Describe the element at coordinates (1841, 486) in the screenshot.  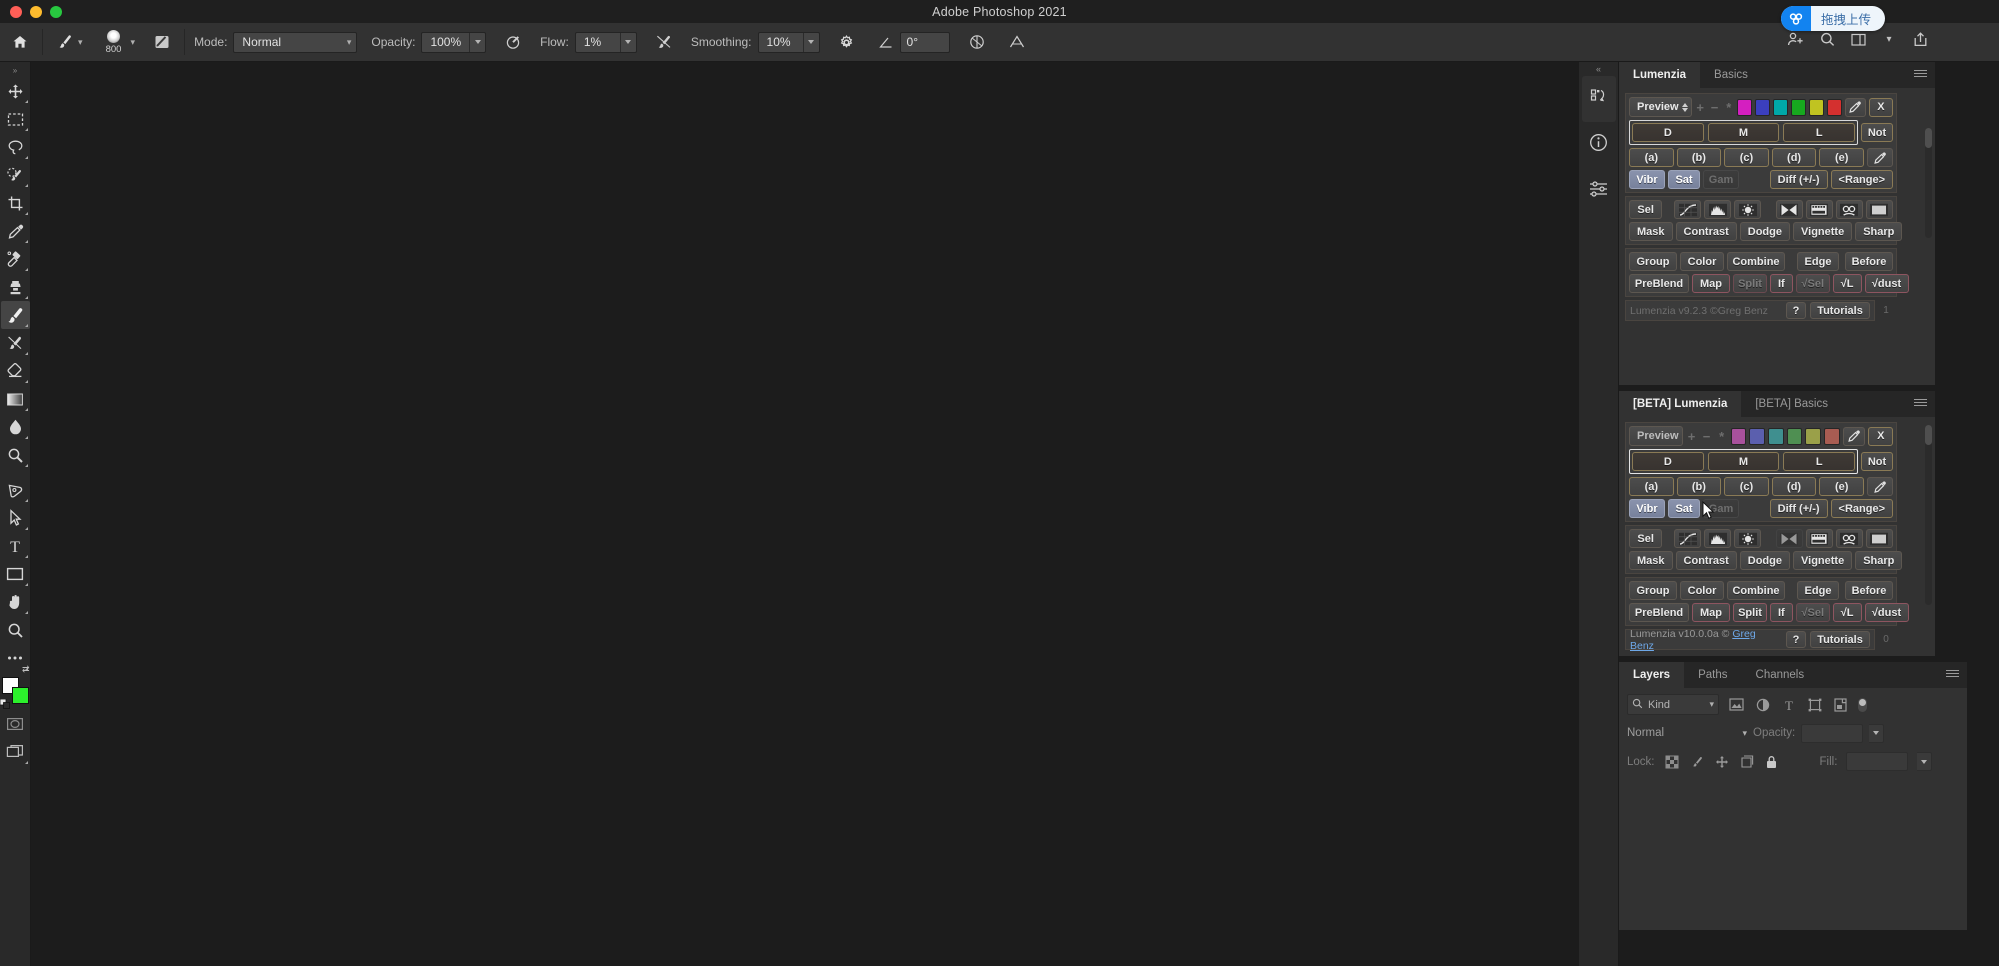
I see `beta-sublevel-e-button: (e)` at that location.